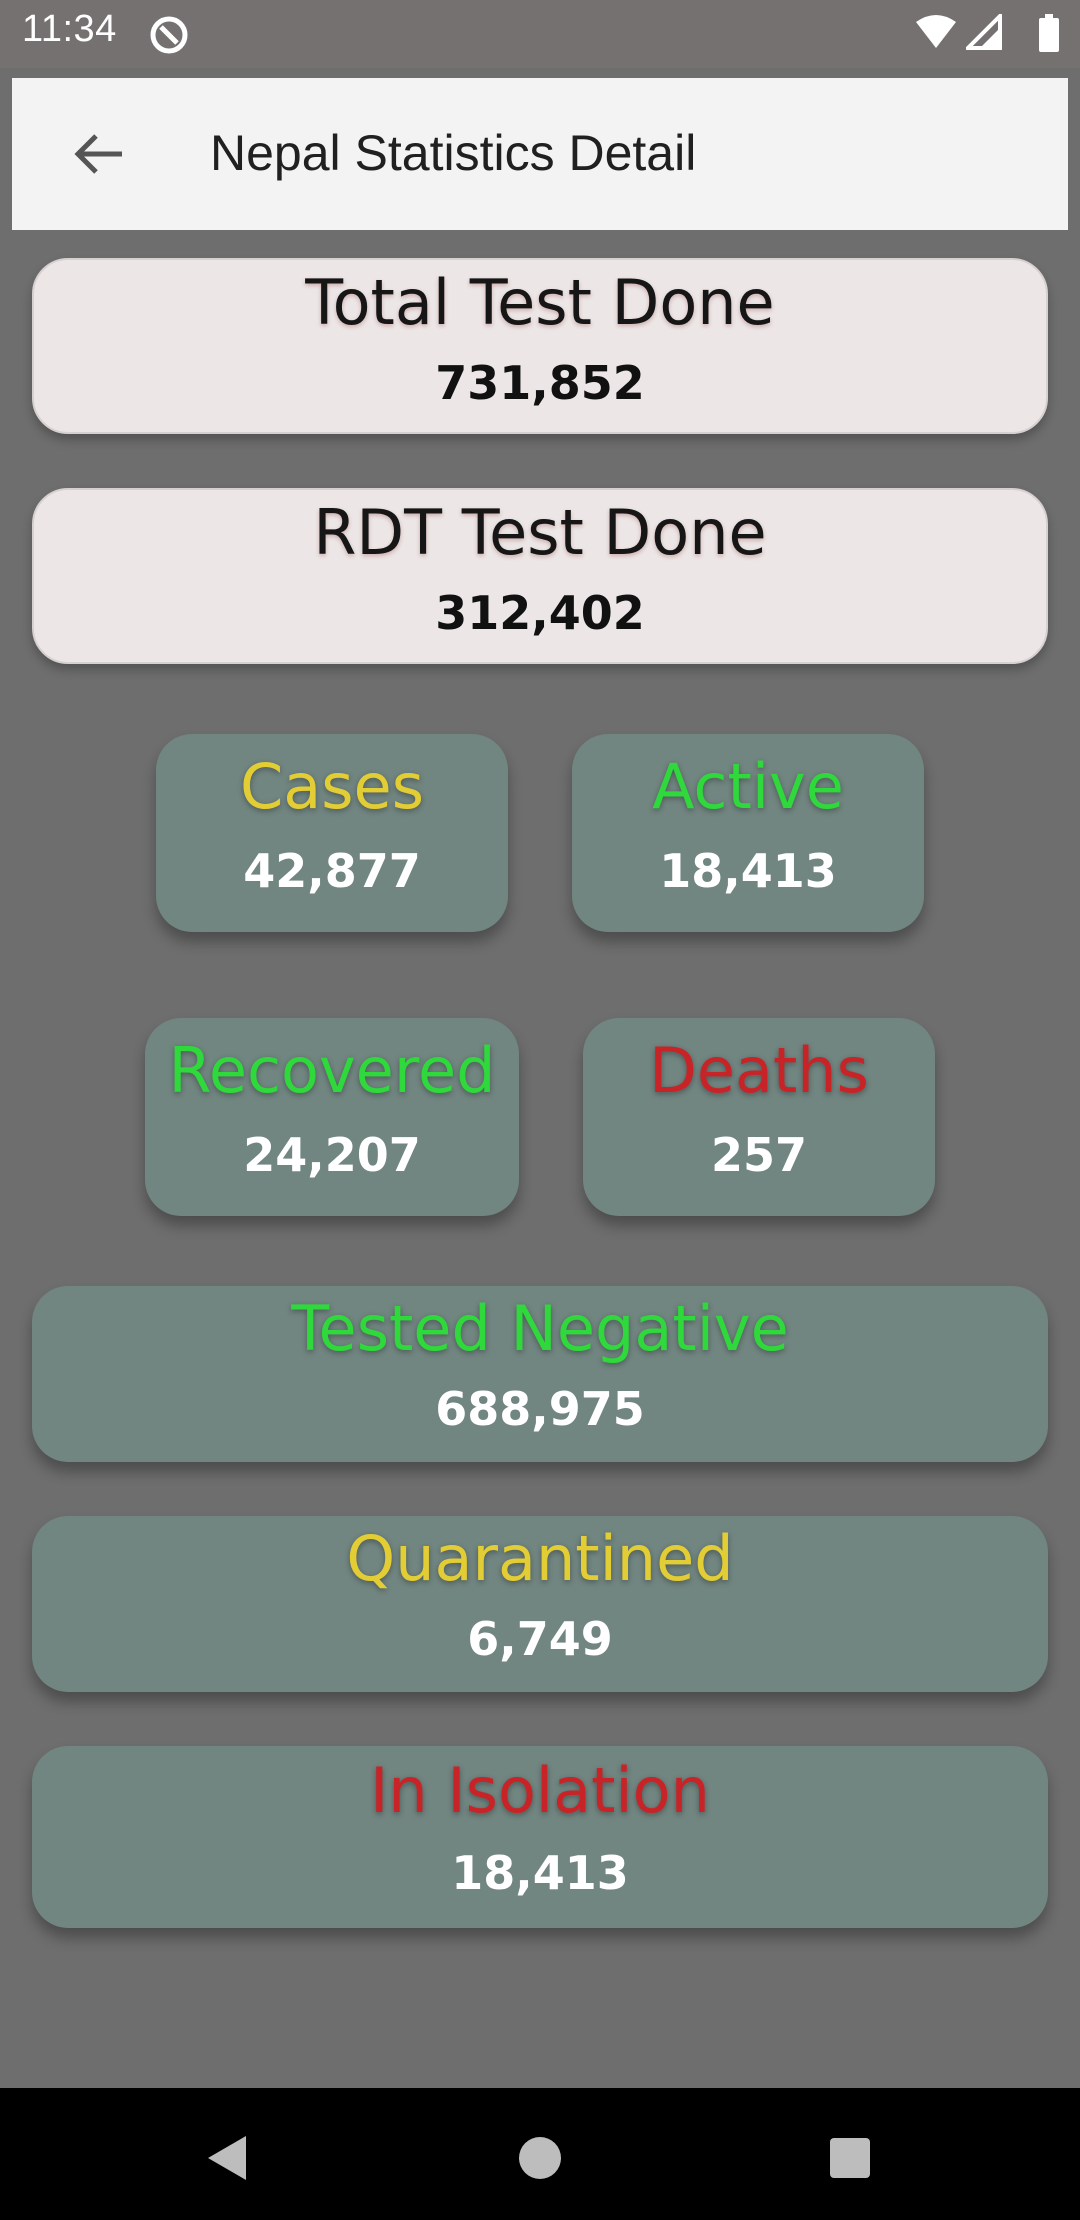  What do you see at coordinates (453, 153) in the screenshot?
I see `page-title: Nepal Statistics Detail` at bounding box center [453, 153].